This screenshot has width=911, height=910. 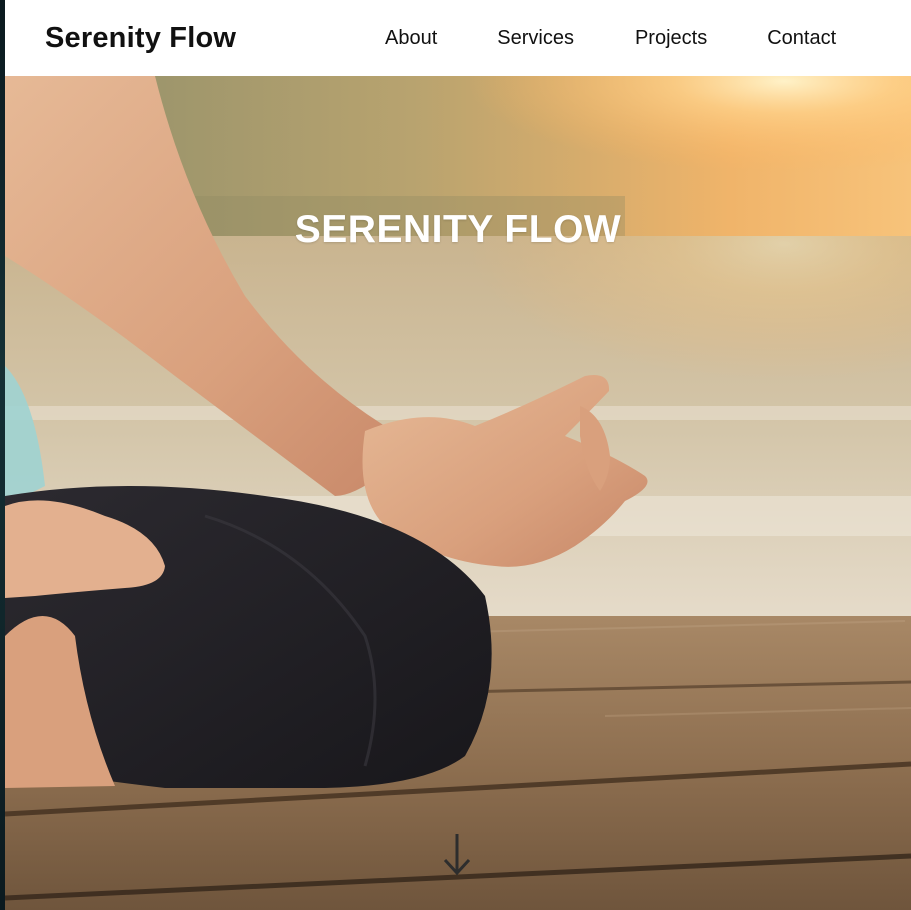 I want to click on nav-link-about: About, so click(x=411, y=39).